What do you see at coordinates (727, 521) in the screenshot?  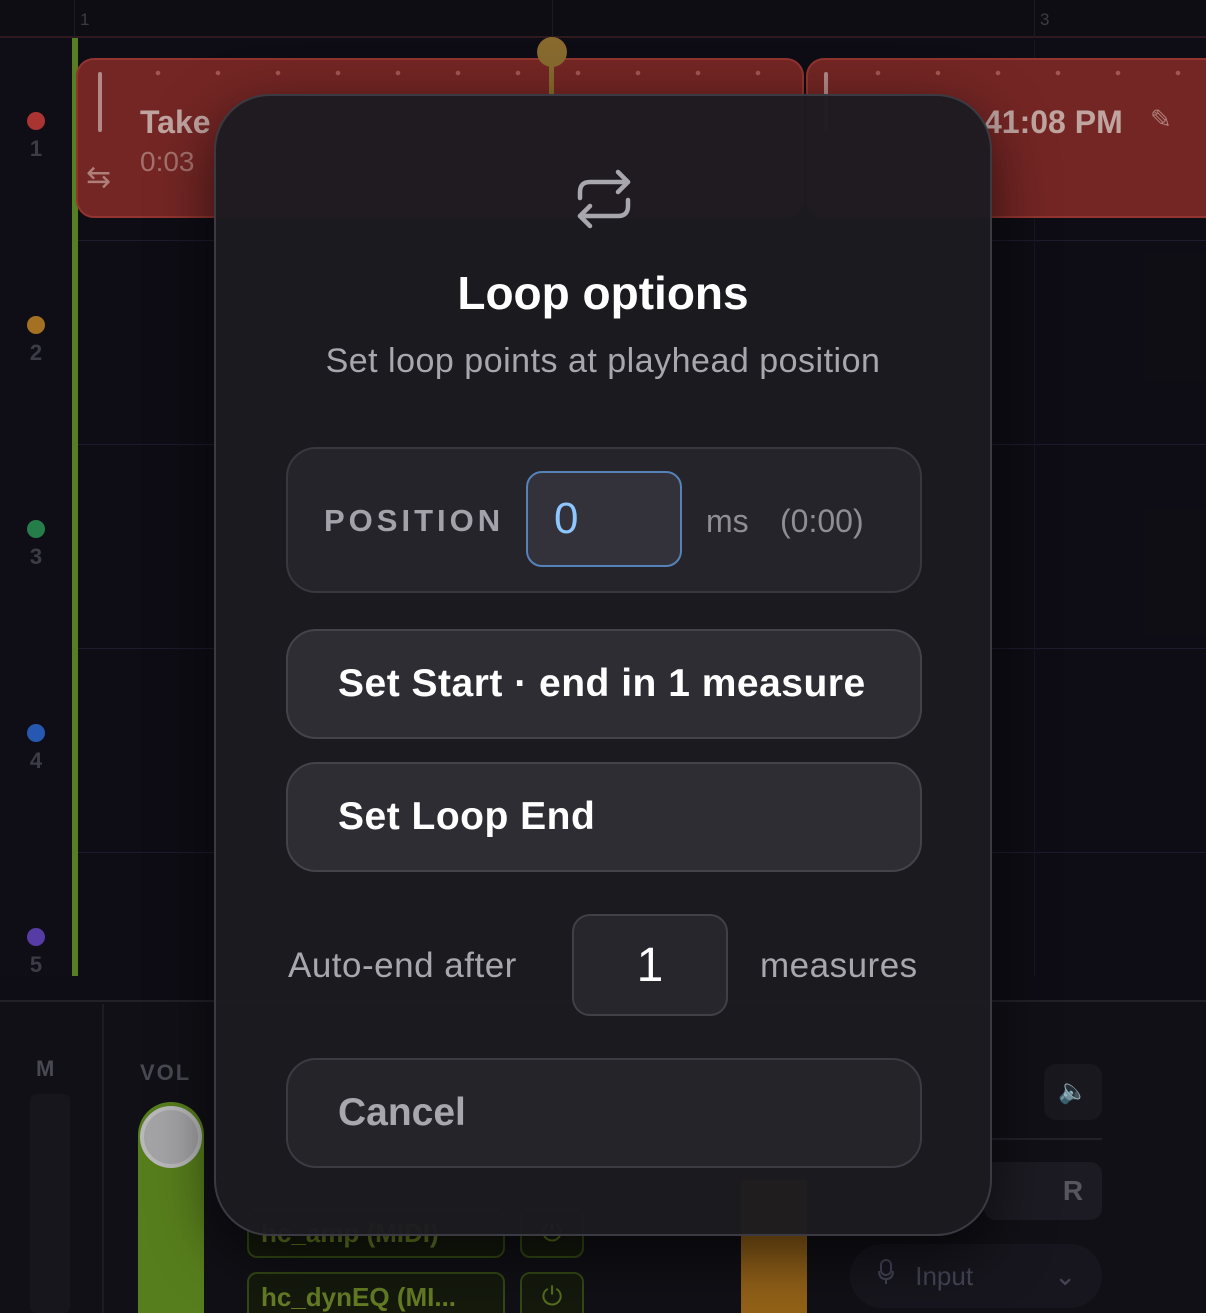 I see `position-unit: ms` at bounding box center [727, 521].